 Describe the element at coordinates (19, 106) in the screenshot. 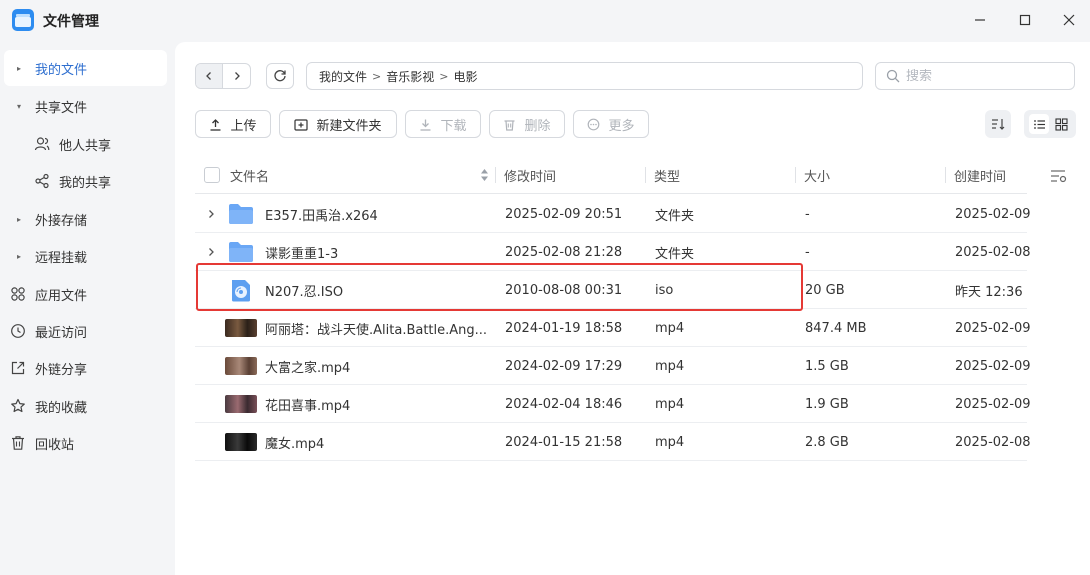

I see `collapse-arrow-icon: ▾` at that location.